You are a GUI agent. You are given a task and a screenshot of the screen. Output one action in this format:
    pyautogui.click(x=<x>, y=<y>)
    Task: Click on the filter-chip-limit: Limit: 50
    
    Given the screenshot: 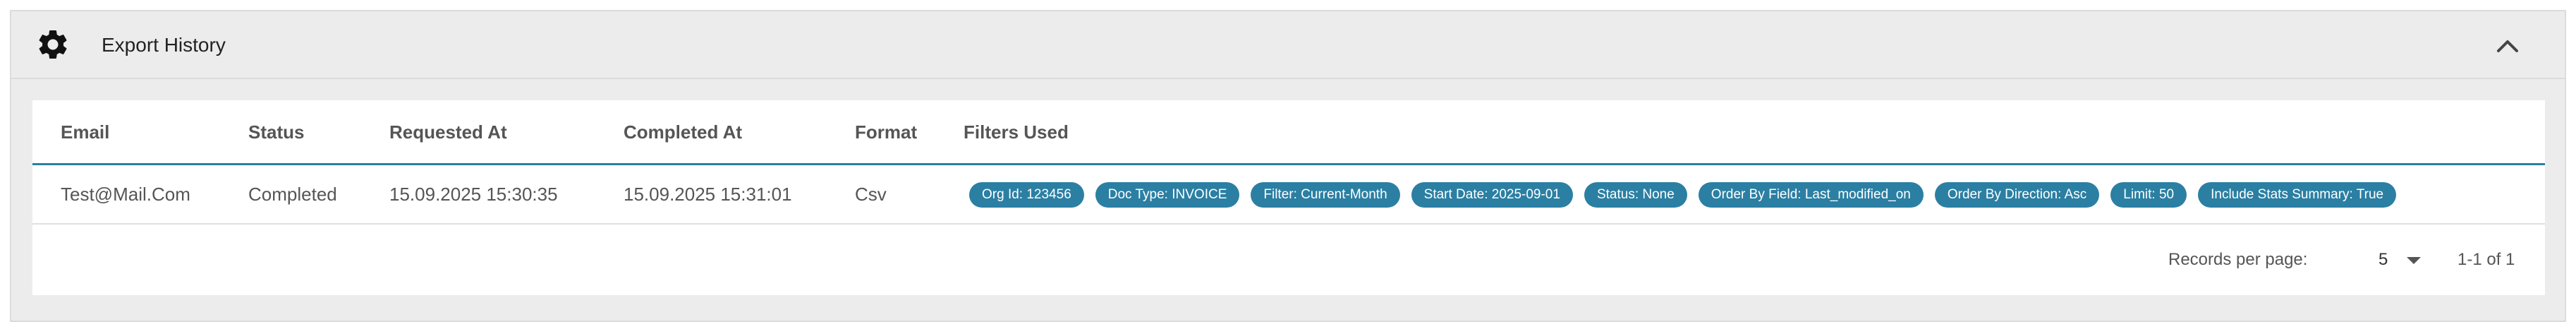 What is the action you would take?
    pyautogui.click(x=2148, y=195)
    